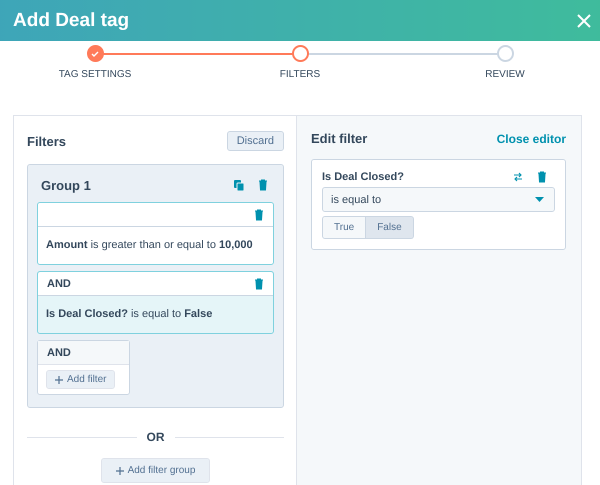 Image resolution: width=600 pixels, height=485 pixels. What do you see at coordinates (239, 185) in the screenshot?
I see `copy-icon` at bounding box center [239, 185].